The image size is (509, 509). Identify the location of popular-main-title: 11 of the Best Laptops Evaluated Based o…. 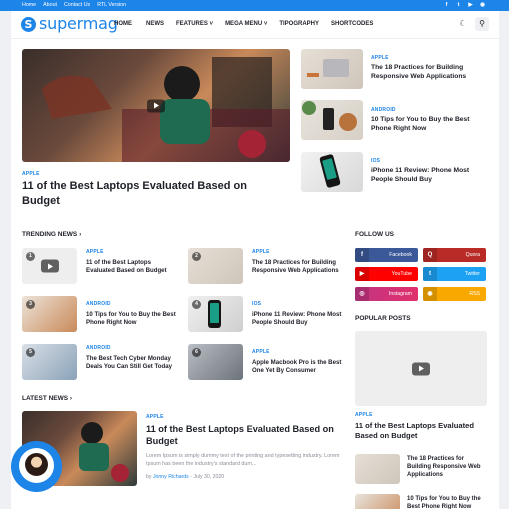
(421, 431).